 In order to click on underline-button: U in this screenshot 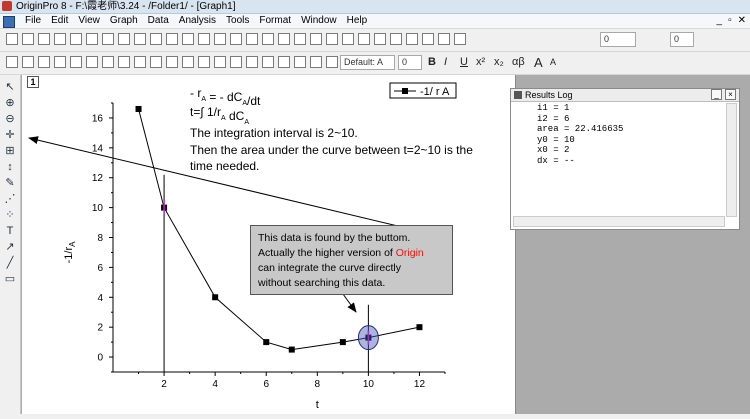, I will do `click(464, 62)`.